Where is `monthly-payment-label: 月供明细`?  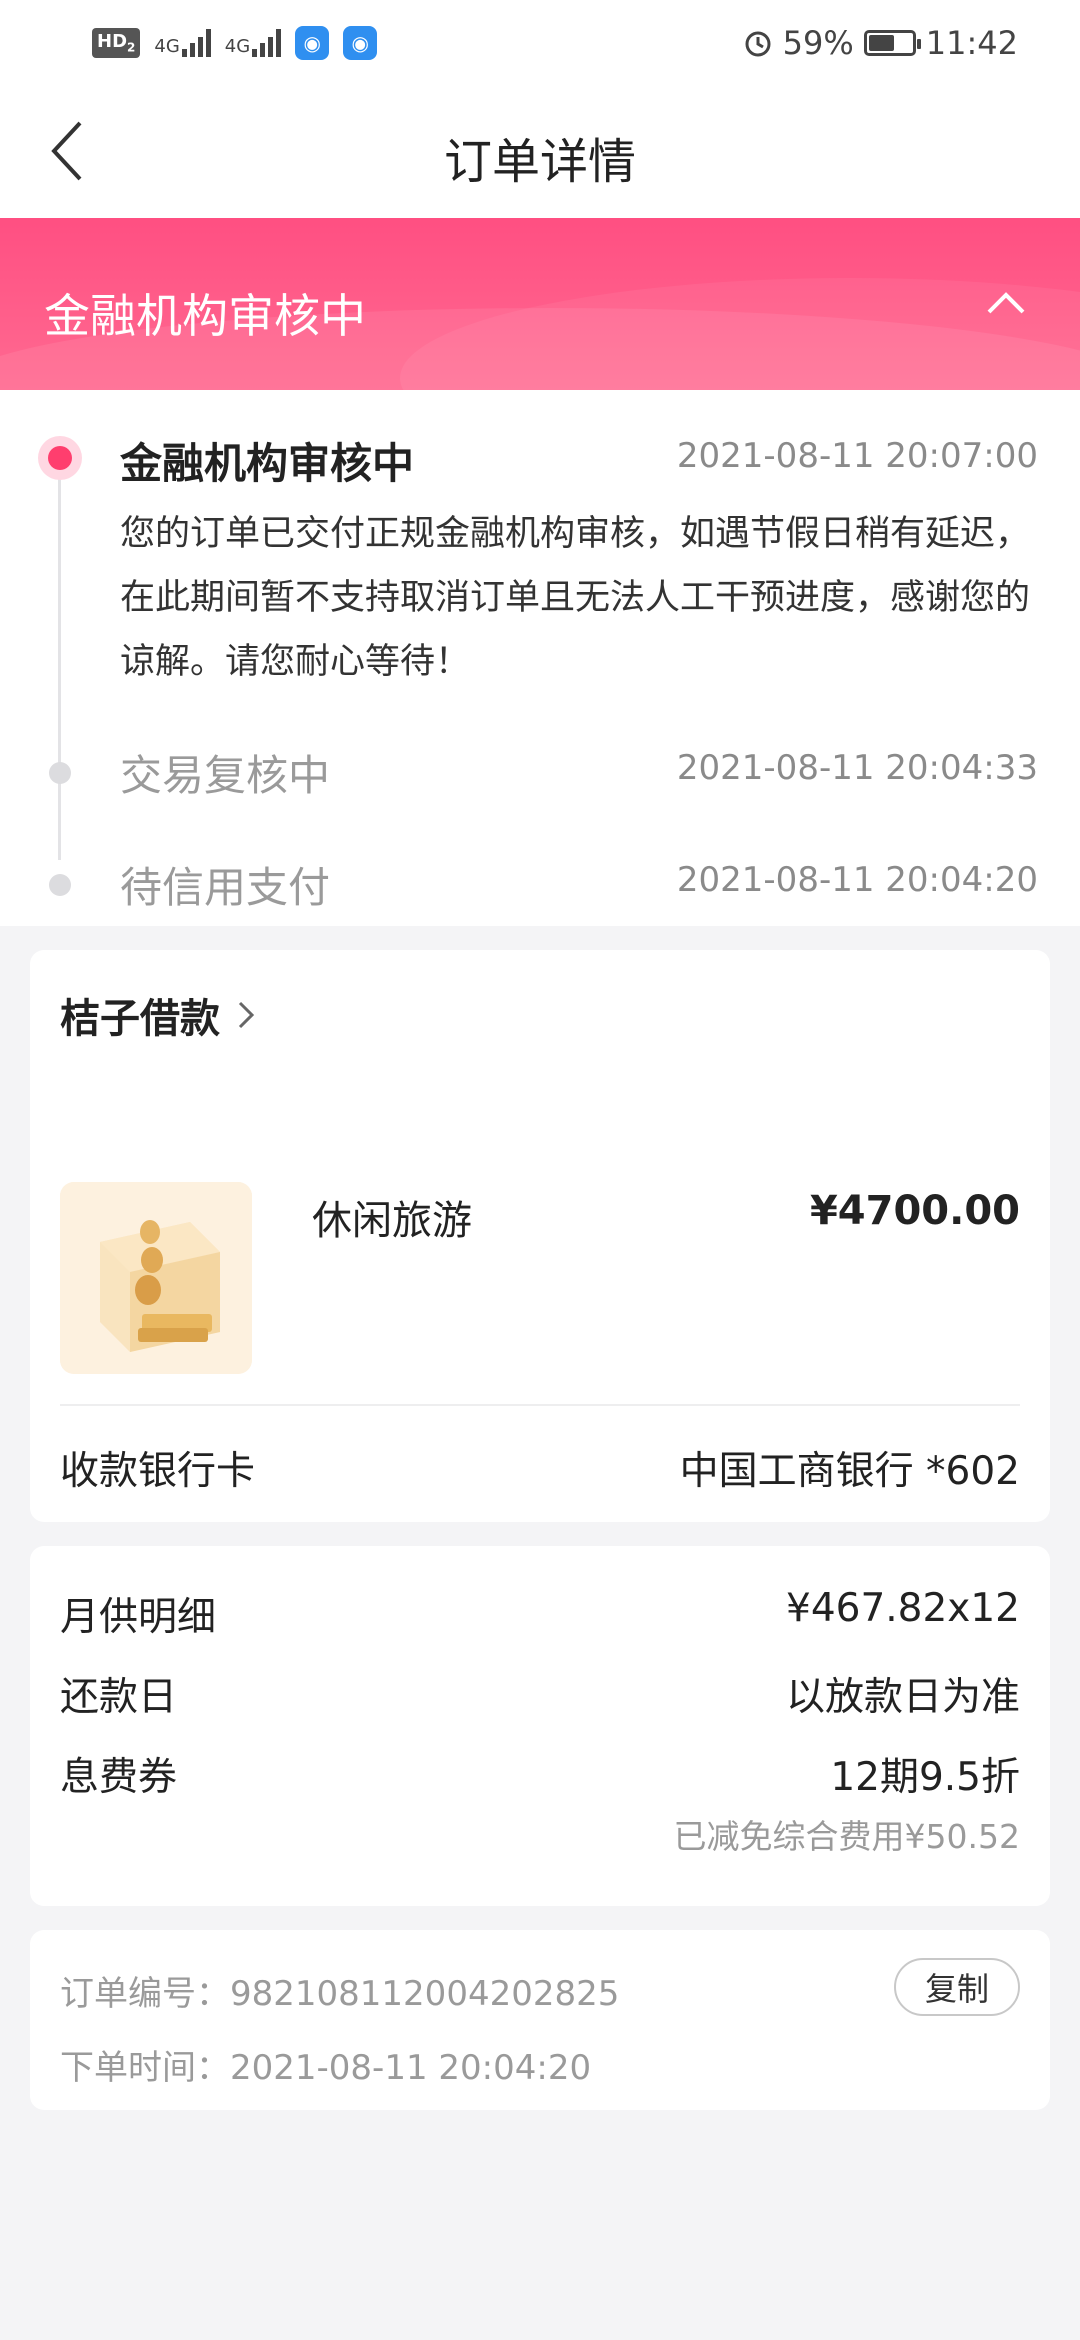 monthly-payment-label: 月供明细 is located at coordinates (138, 1617).